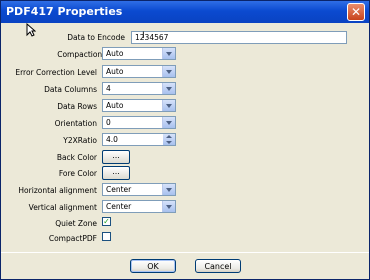 This screenshot has width=370, height=280. Describe the element at coordinates (70, 89) in the screenshot. I see `data-columns-label: Data Columns` at that location.